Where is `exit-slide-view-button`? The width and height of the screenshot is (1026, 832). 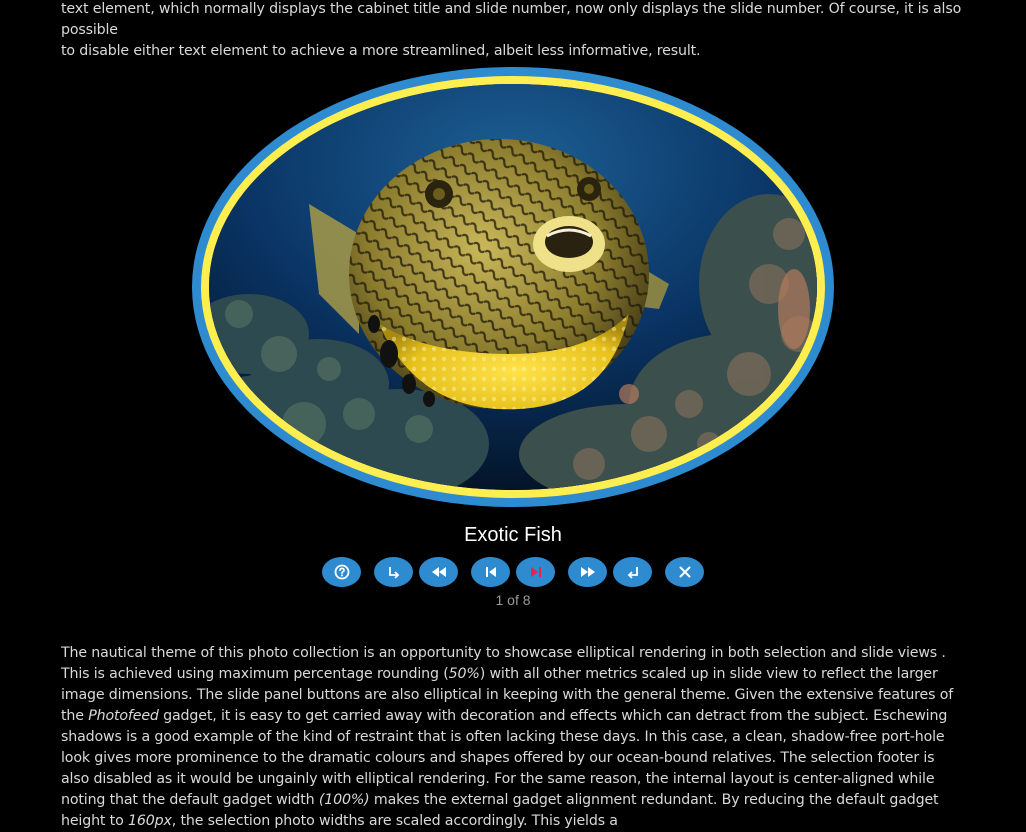 exit-slide-view-button is located at coordinates (393, 572).